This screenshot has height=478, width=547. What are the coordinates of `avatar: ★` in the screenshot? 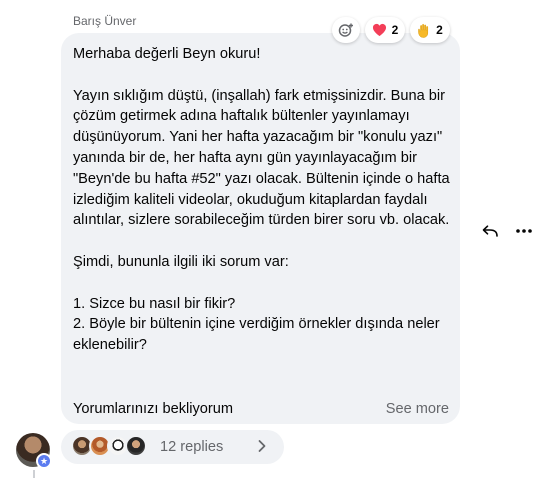 It's located at (34, 451).